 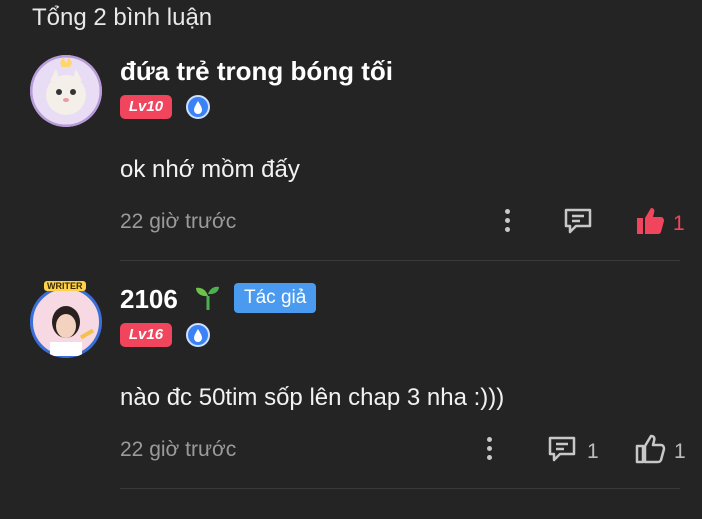 I want to click on level-badge: Lv10, so click(x=146, y=107).